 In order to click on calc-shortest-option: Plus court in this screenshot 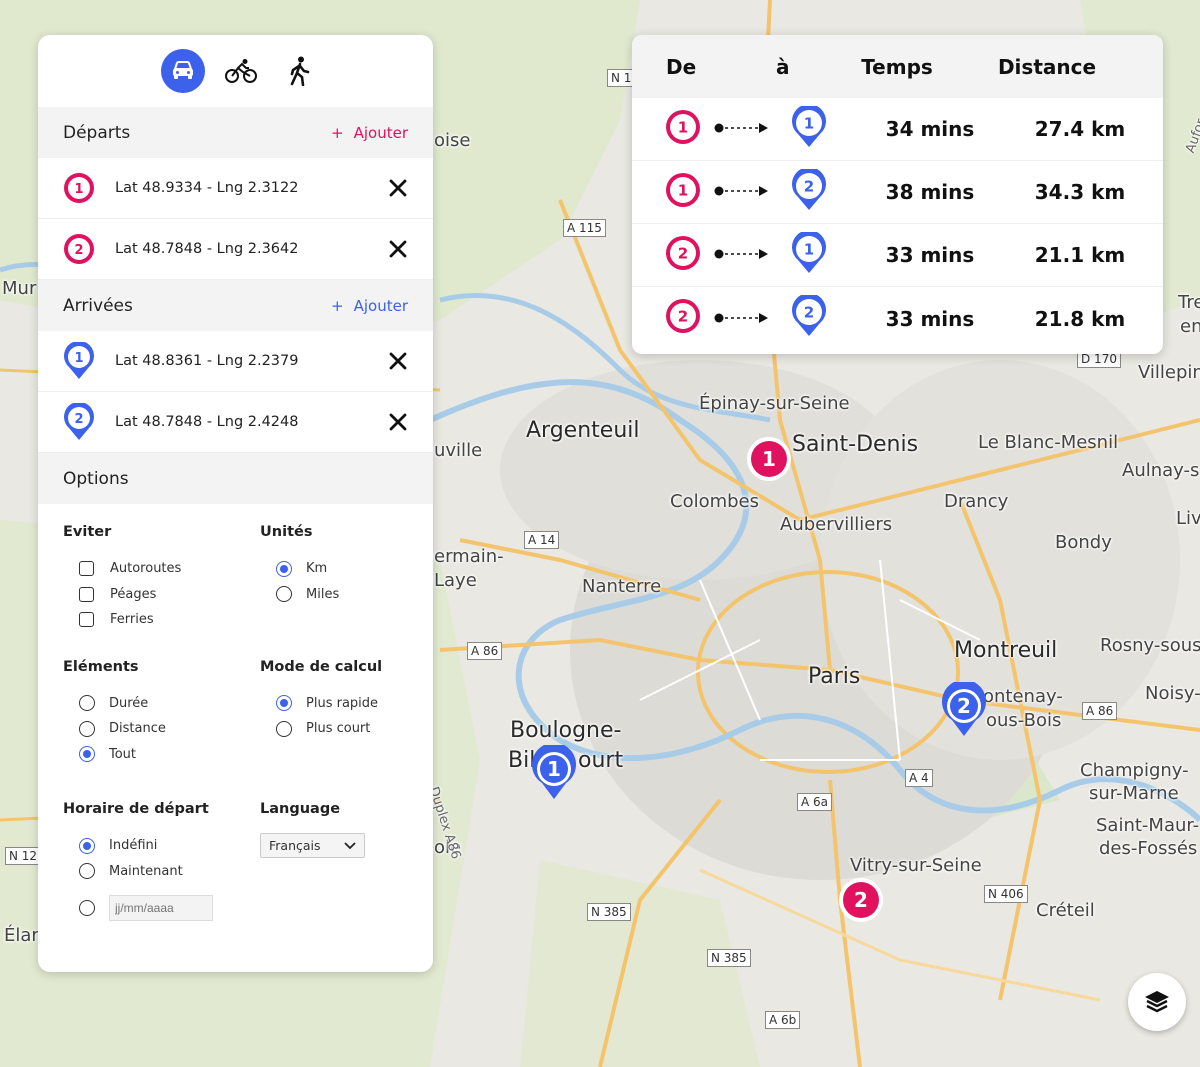, I will do `click(345, 729)`.